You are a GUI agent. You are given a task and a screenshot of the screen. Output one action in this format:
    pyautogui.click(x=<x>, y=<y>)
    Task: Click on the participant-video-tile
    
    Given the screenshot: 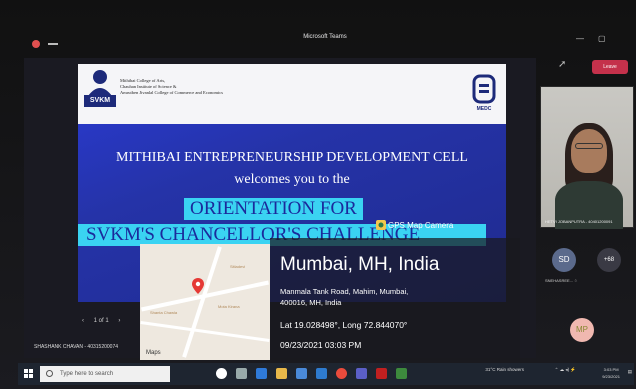 What is the action you would take?
    pyautogui.click(x=587, y=157)
    